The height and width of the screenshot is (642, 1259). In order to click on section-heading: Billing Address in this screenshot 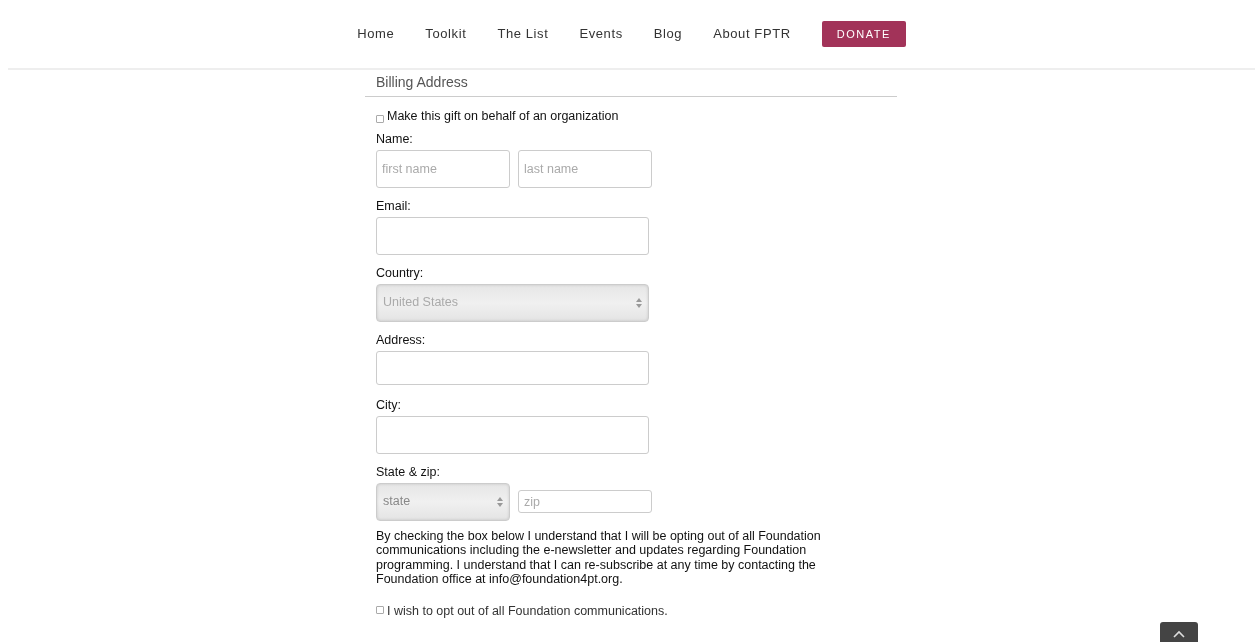, I will do `click(631, 84)`.